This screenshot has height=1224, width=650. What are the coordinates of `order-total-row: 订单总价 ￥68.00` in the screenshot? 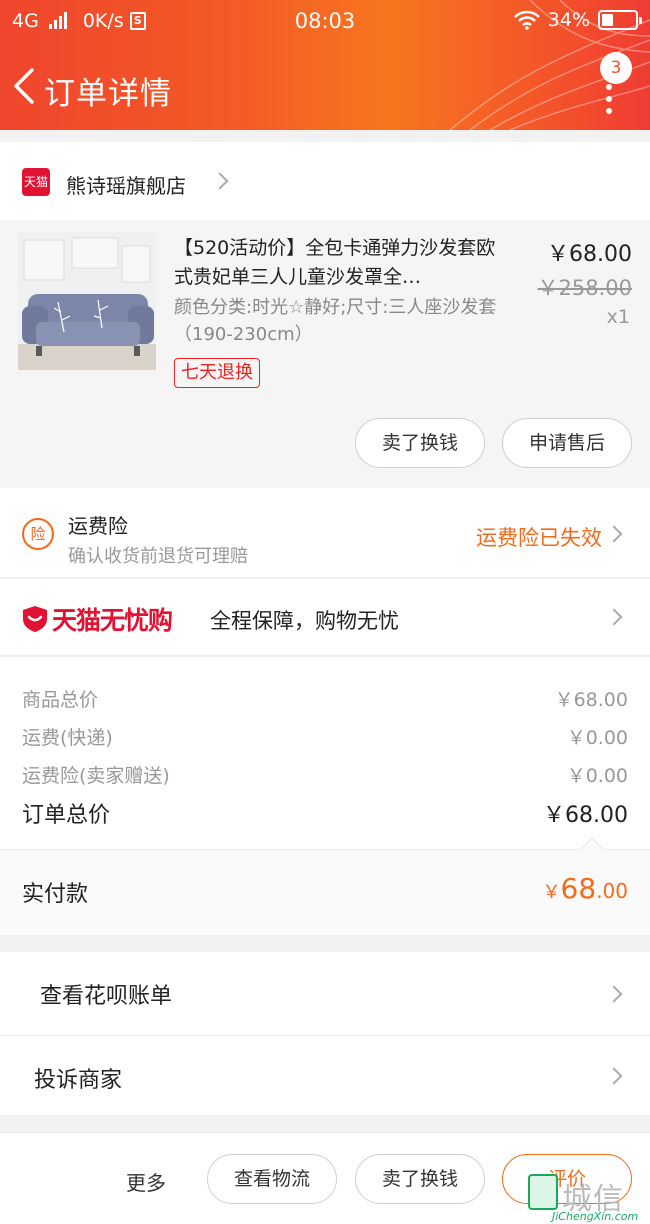 It's located at (325, 813).